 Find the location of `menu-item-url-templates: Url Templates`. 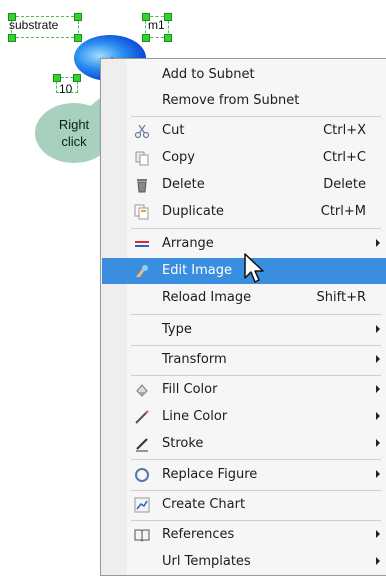

menu-item-url-templates: Url Templates is located at coordinates (244, 562).